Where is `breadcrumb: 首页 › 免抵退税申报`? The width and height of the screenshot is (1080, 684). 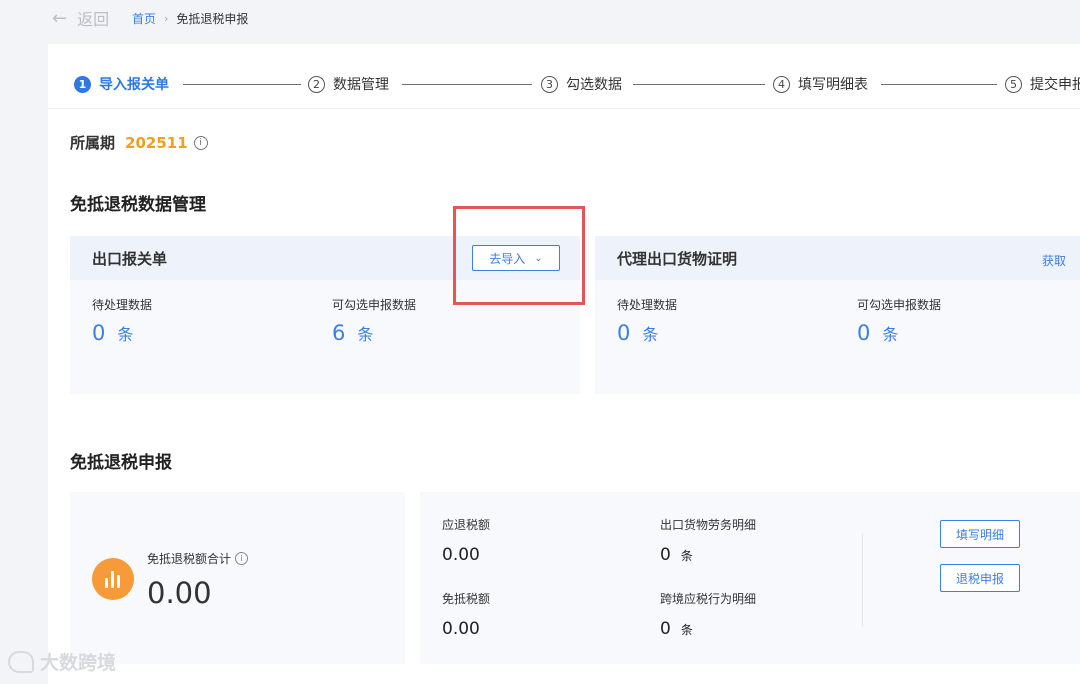 breadcrumb: 首页 › 免抵退税申报 is located at coordinates (190, 18).